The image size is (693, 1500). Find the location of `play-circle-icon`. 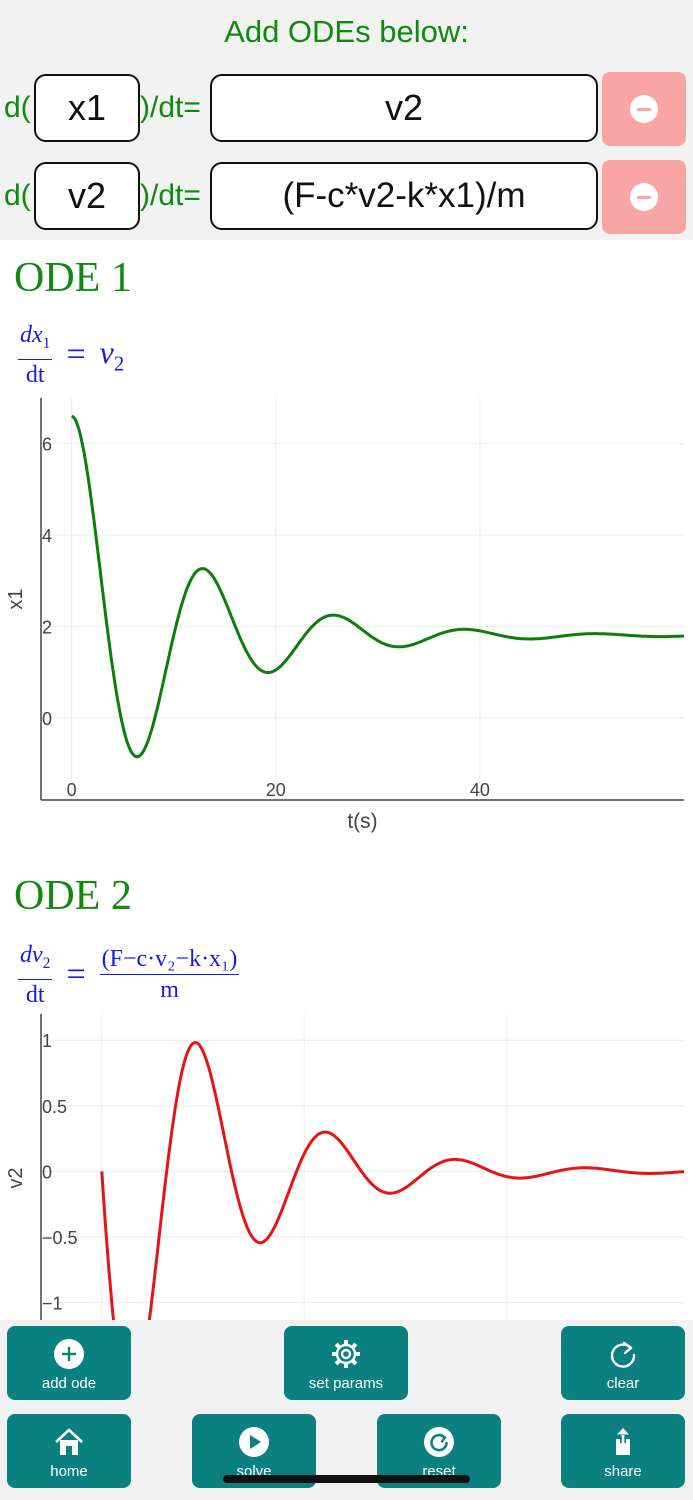

play-circle-icon is located at coordinates (254, 1442).